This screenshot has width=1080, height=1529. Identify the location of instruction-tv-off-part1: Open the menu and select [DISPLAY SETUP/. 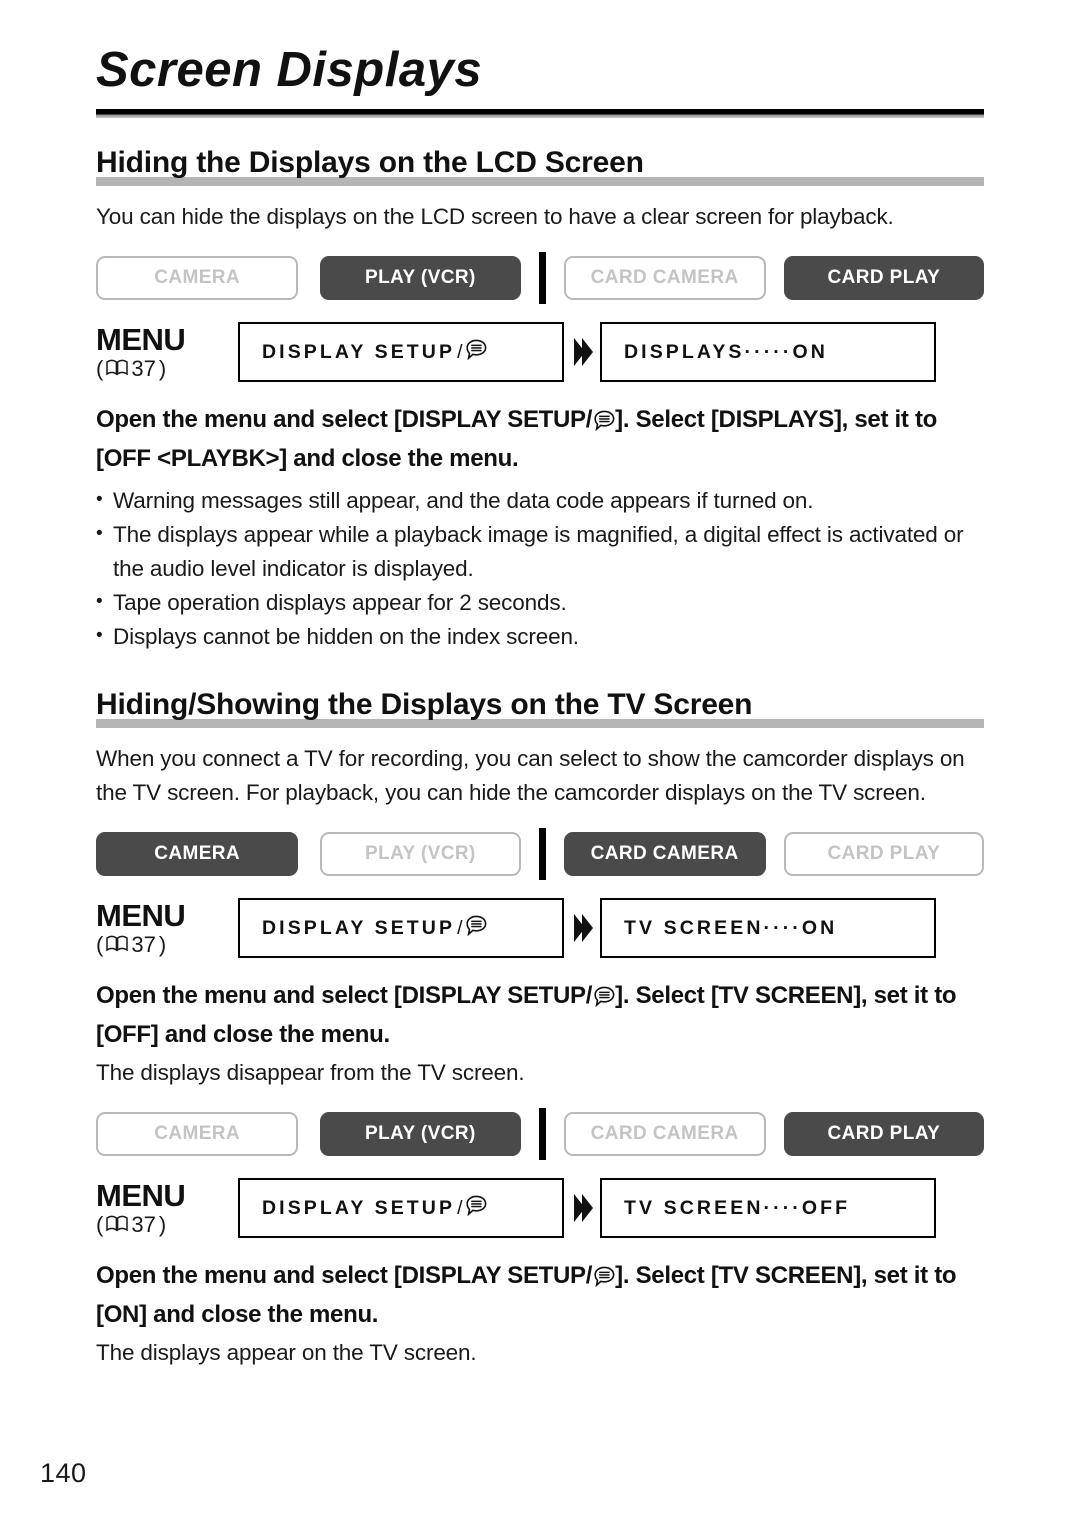
(344, 995).